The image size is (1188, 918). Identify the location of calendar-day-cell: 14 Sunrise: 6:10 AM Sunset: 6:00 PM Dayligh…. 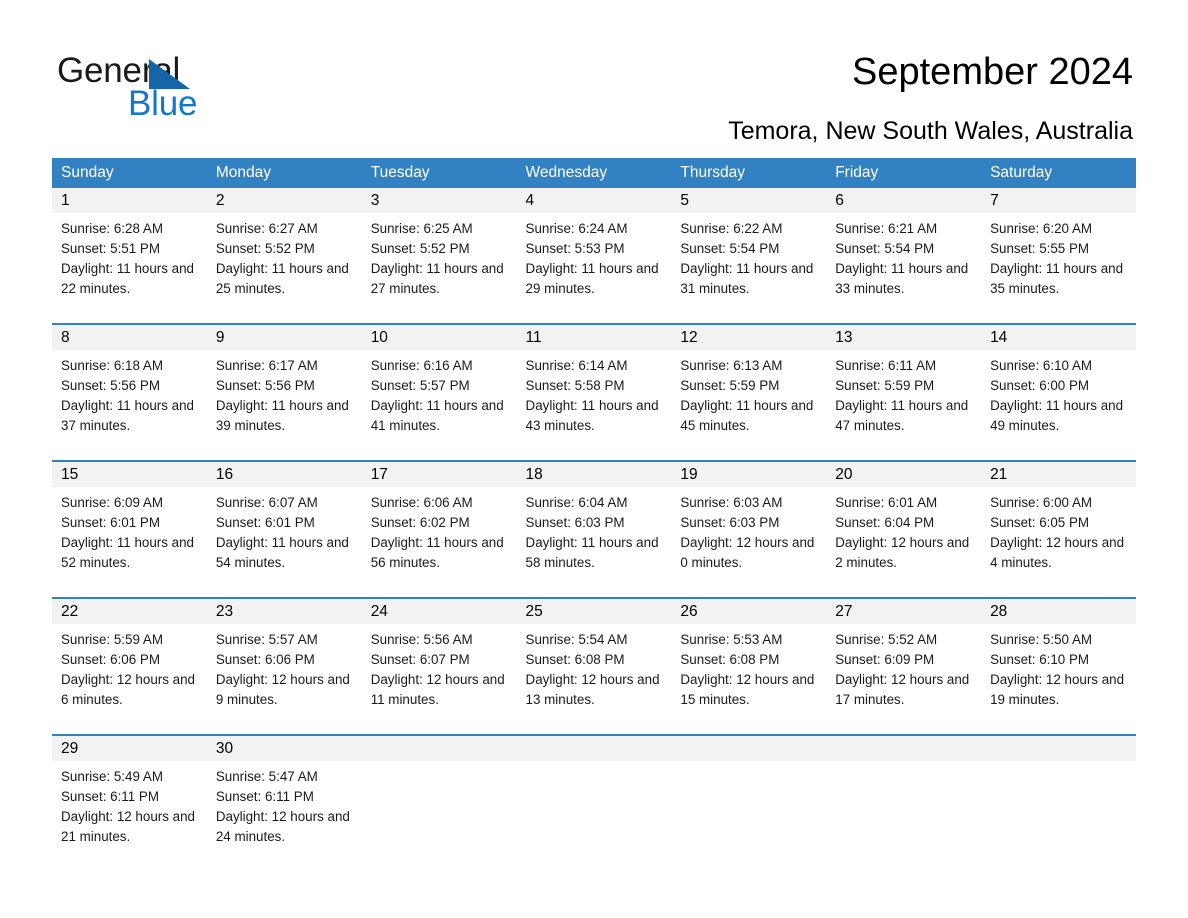
(1058, 392).